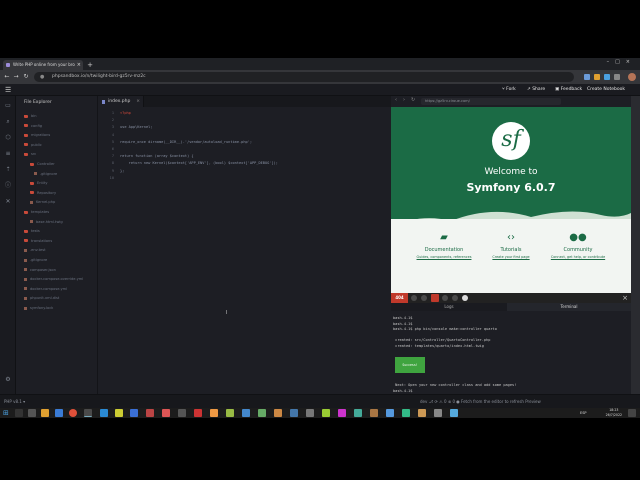 The height and width of the screenshot is (480, 640). I want to click on share-button: ↗ Share, so click(536, 90).